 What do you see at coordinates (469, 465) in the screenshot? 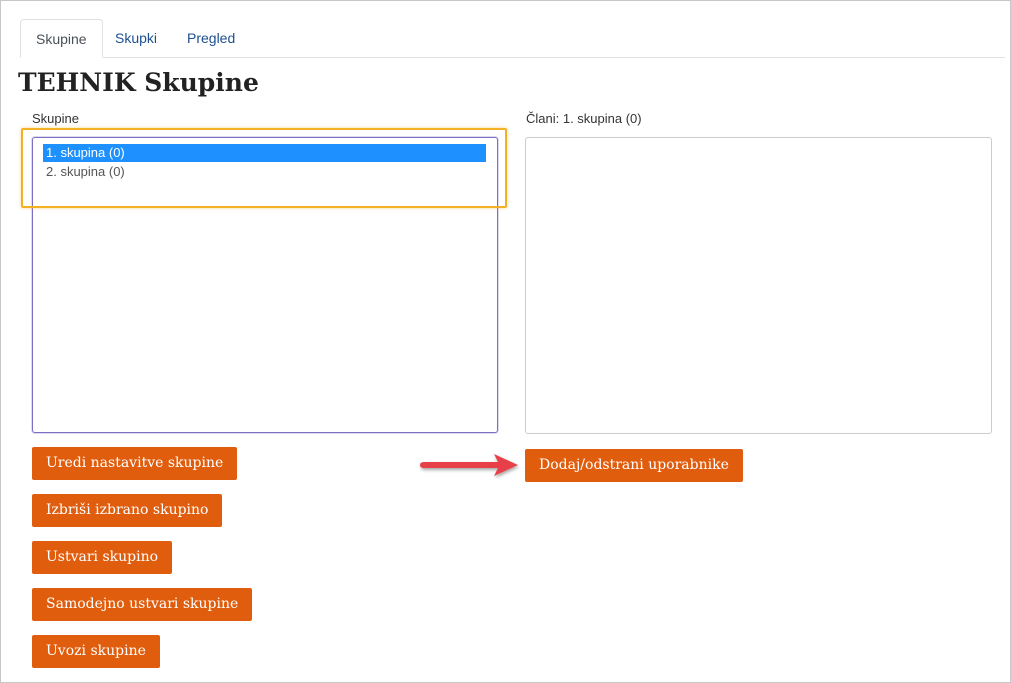
I see `arrow-right-icon` at bounding box center [469, 465].